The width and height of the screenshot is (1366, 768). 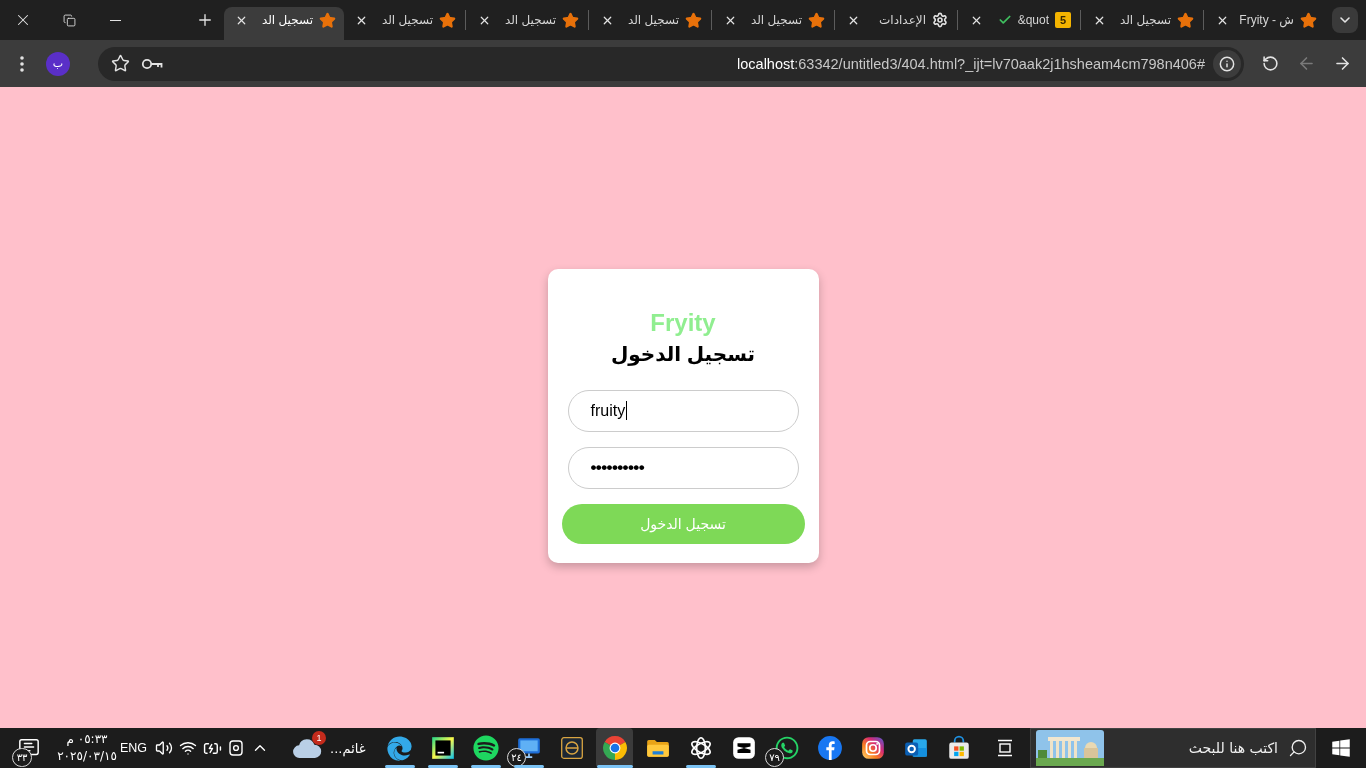 I want to click on wifi-icon, so click(x=188, y=748).